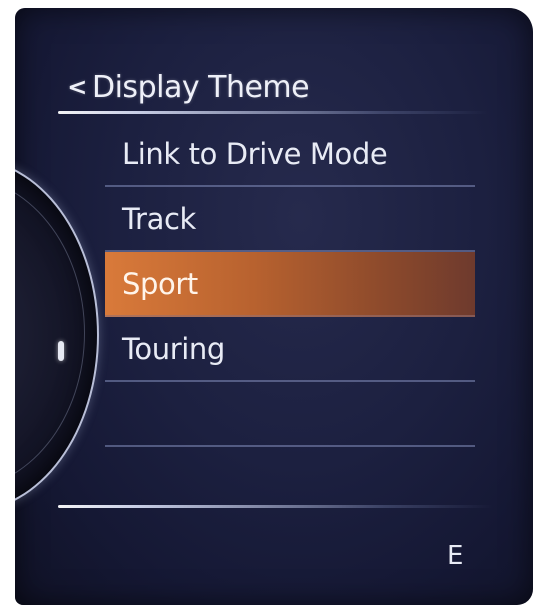  What do you see at coordinates (290, 219) in the screenshot?
I see `menu-item-track: Track` at bounding box center [290, 219].